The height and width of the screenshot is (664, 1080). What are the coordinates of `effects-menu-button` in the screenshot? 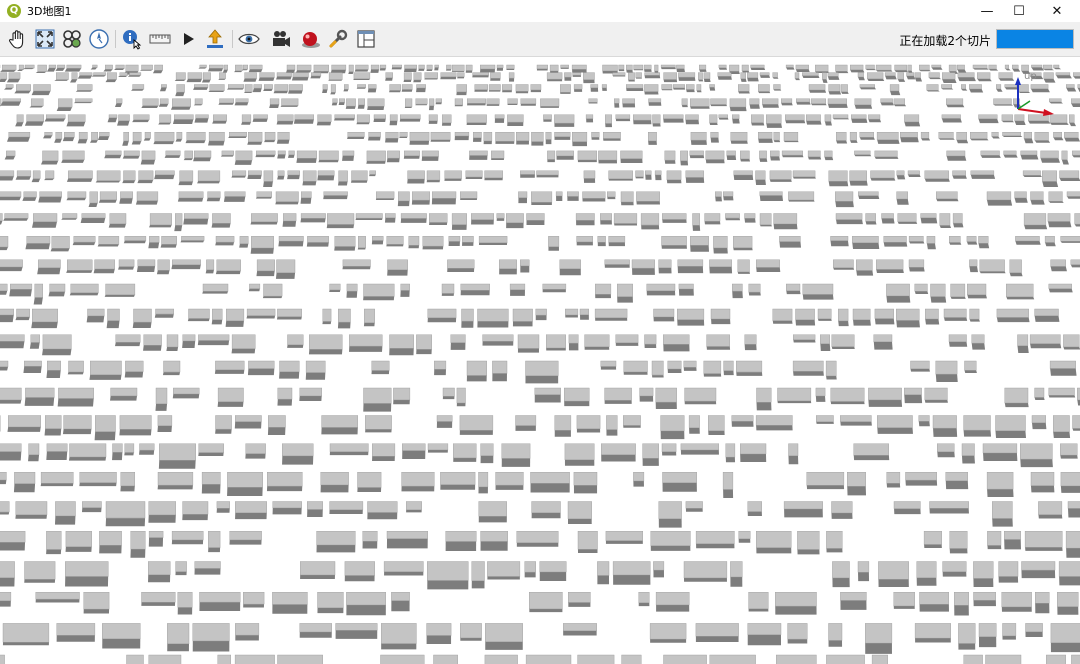 It's located at (310, 39).